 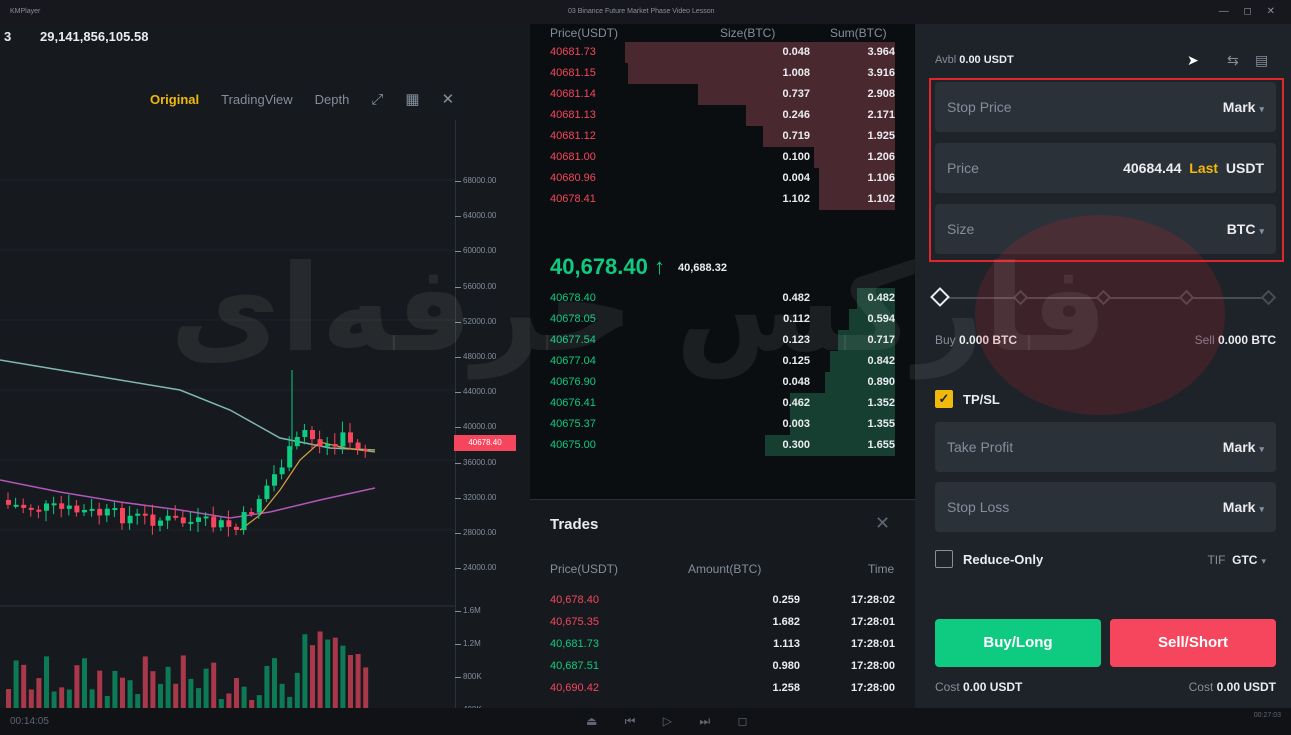 I want to click on grid-icon: ▦, so click(x=412, y=99).